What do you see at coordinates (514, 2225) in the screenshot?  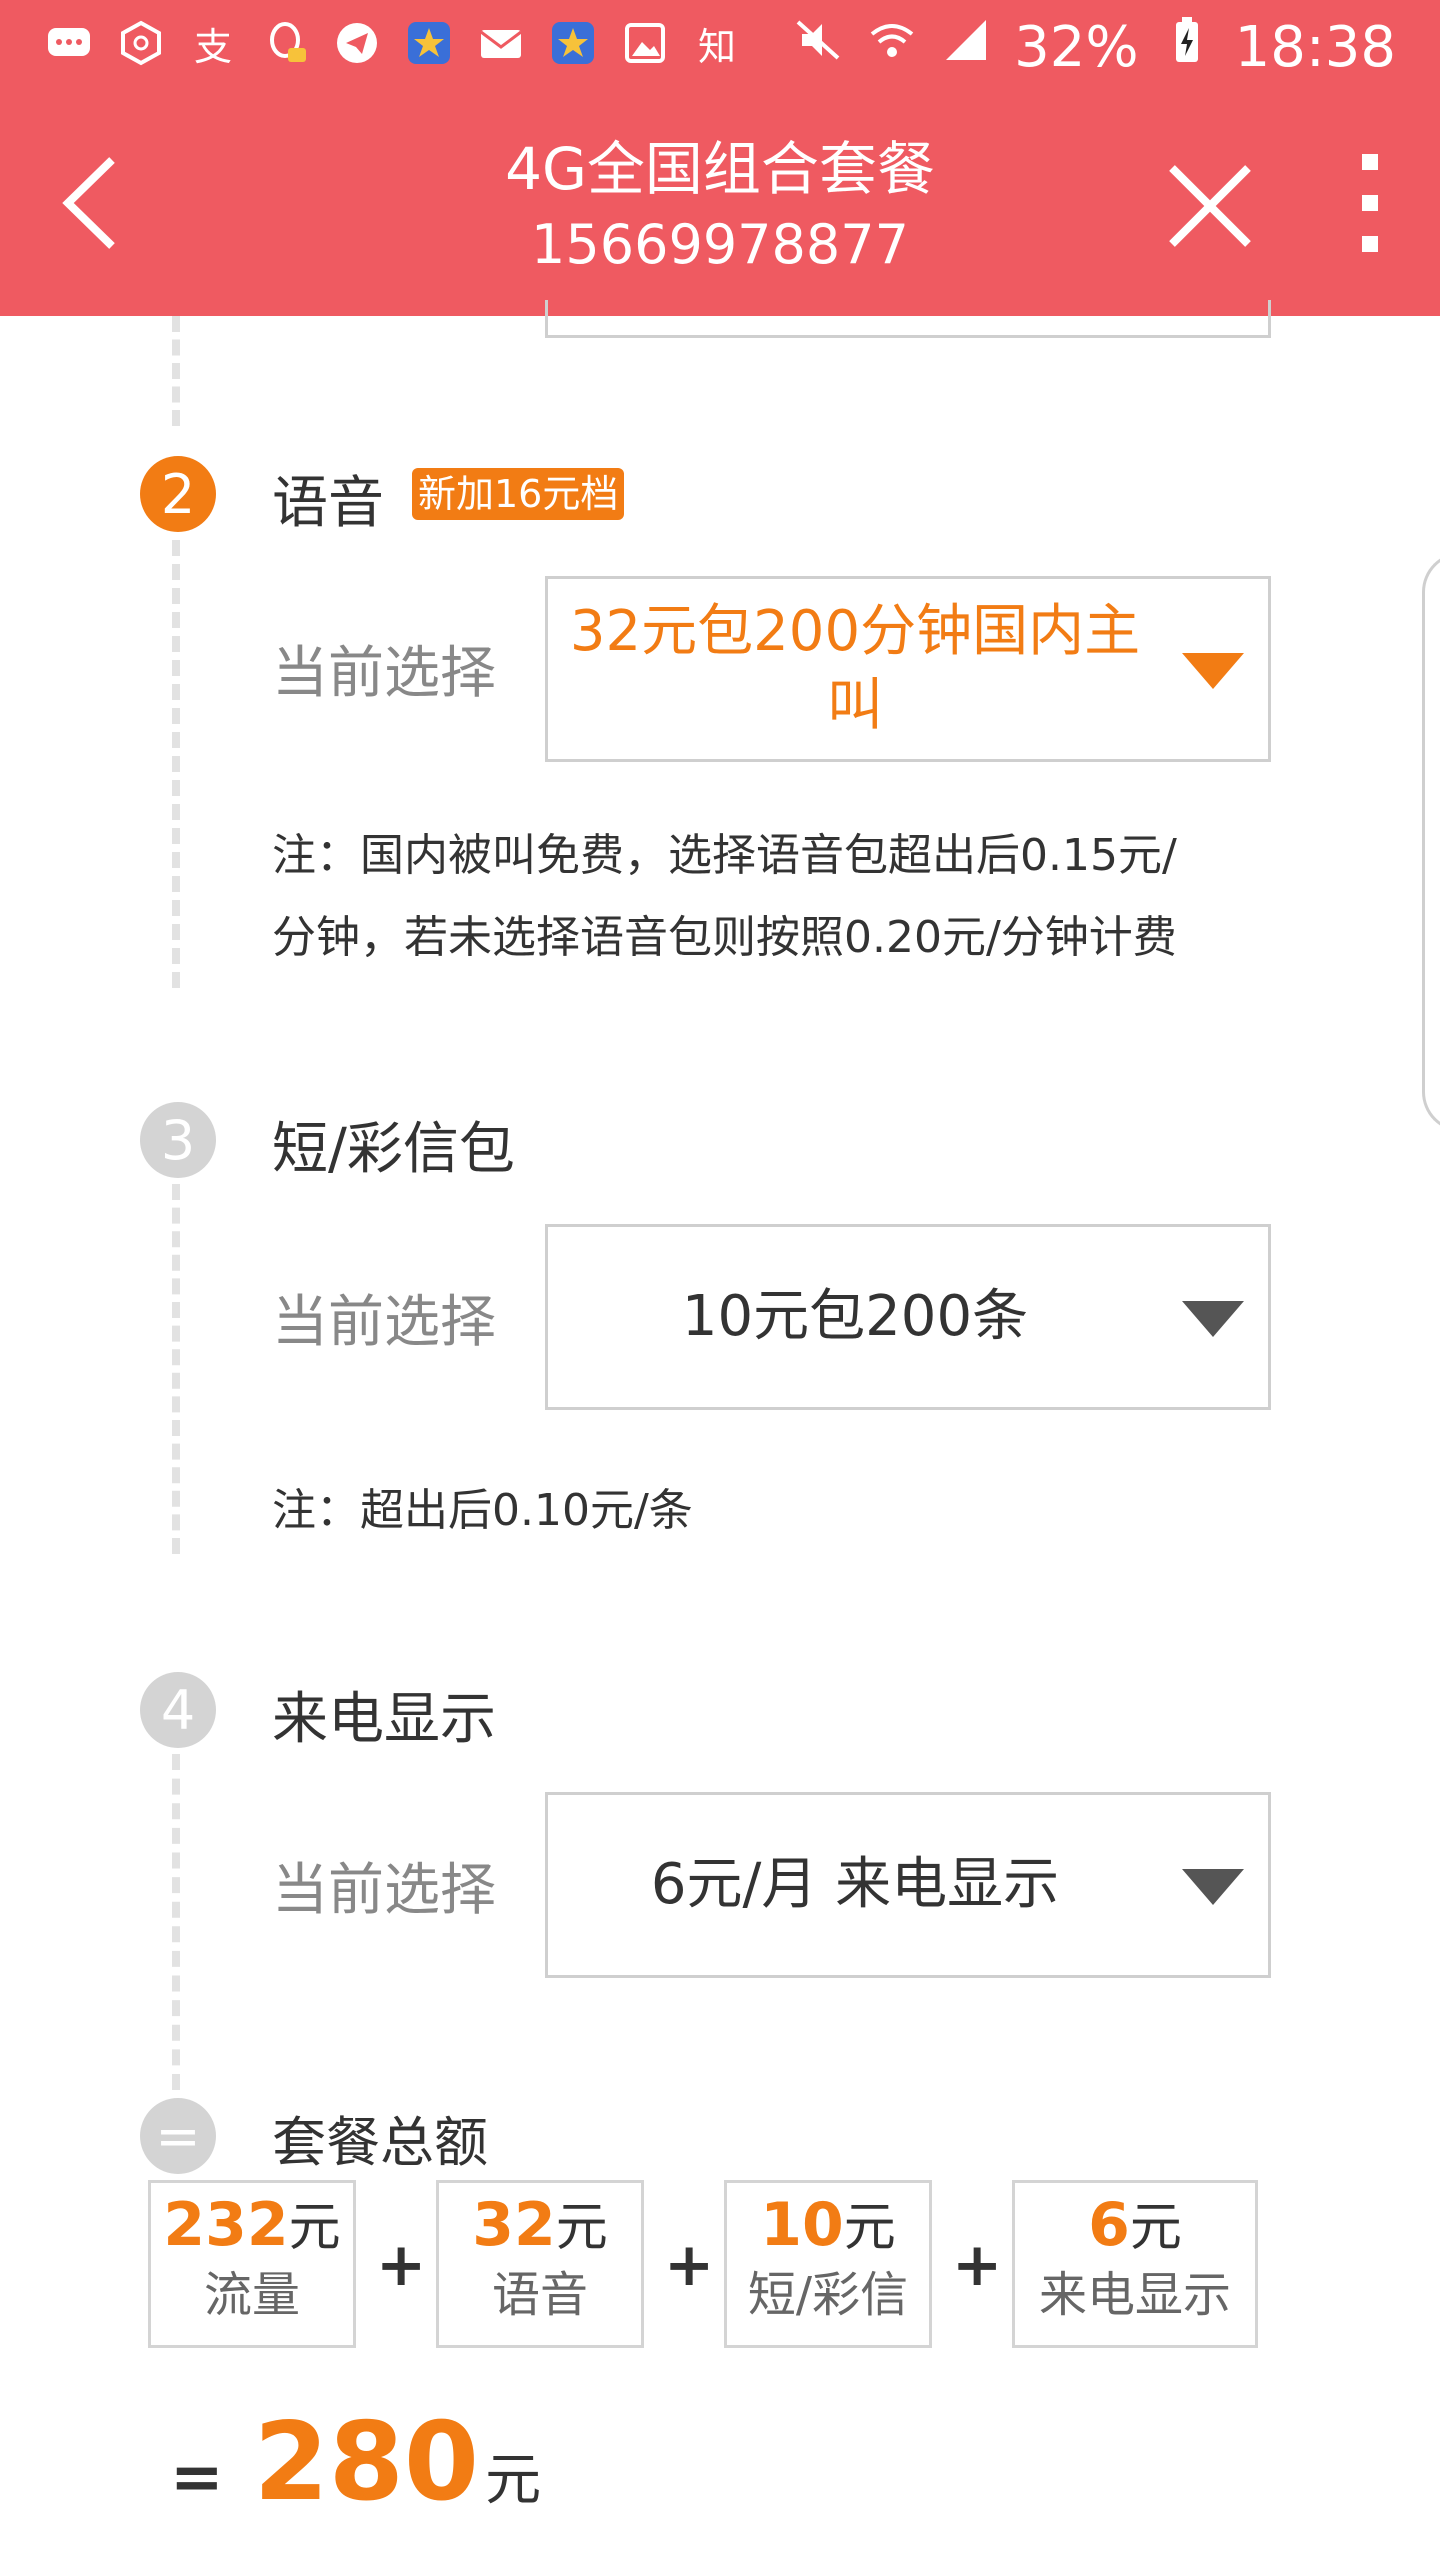 I see `total-item-amount: 32` at bounding box center [514, 2225].